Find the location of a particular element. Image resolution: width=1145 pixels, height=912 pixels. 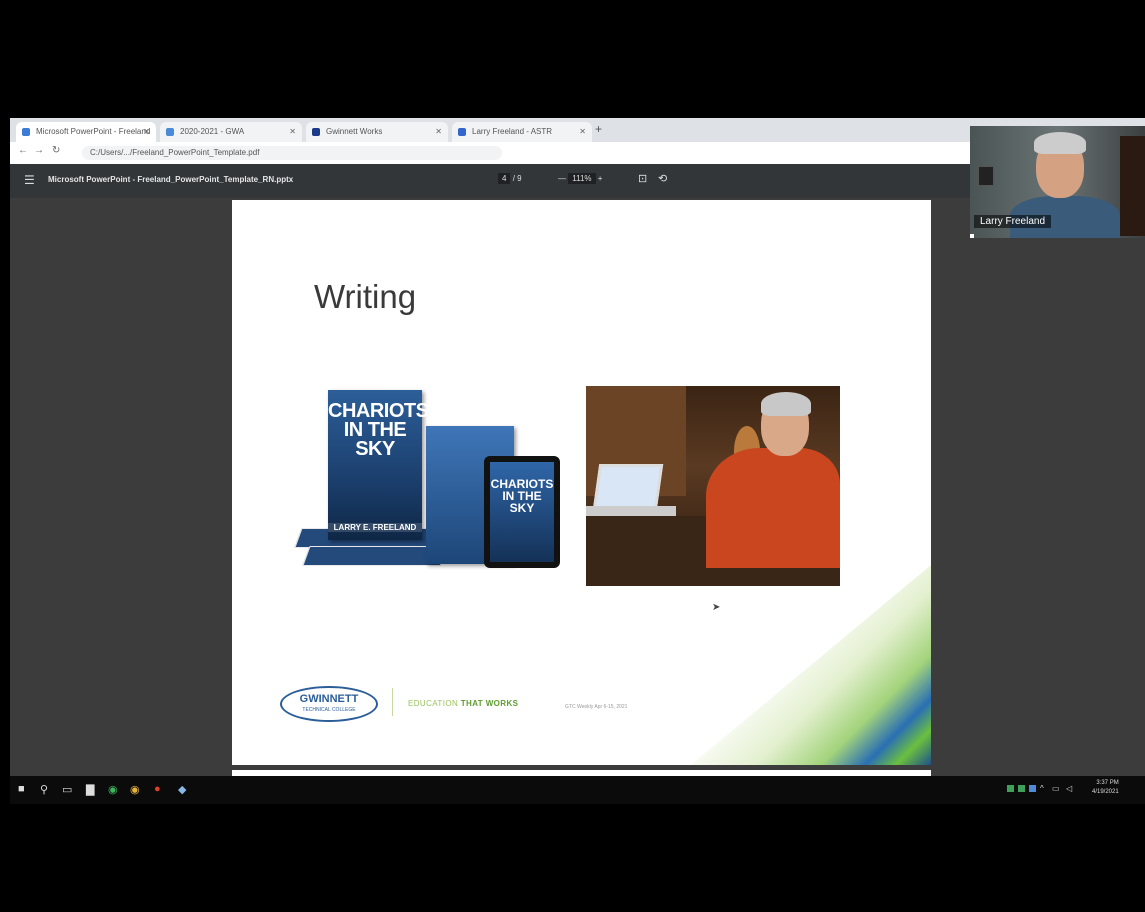

video-second-person is located at coordinates (1132, 186).